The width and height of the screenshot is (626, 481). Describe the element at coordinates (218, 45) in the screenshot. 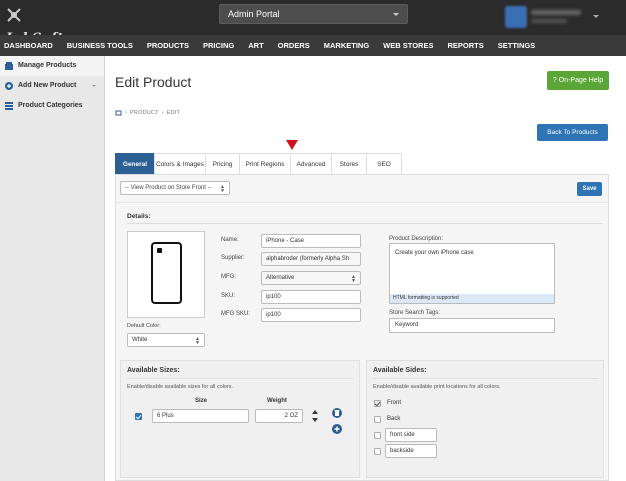

I see `nav-pricing: PRICING` at that location.